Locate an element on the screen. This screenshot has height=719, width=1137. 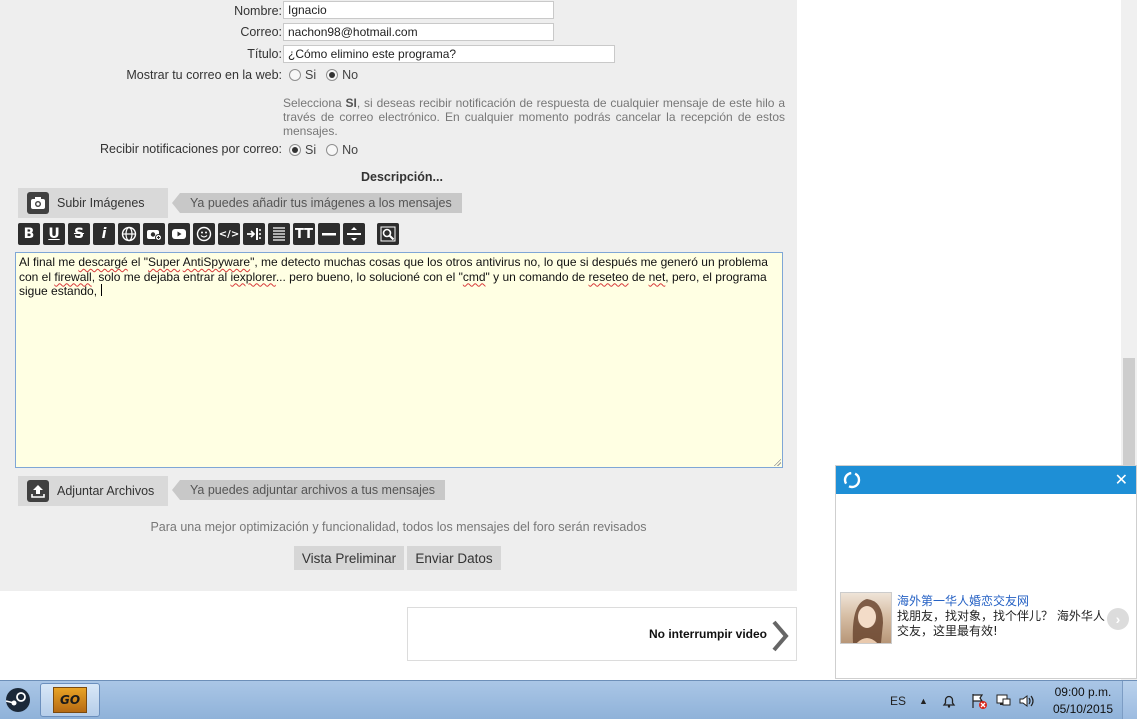
editor-toolbar: B U S i </> TT is located at coordinates (210, 234).